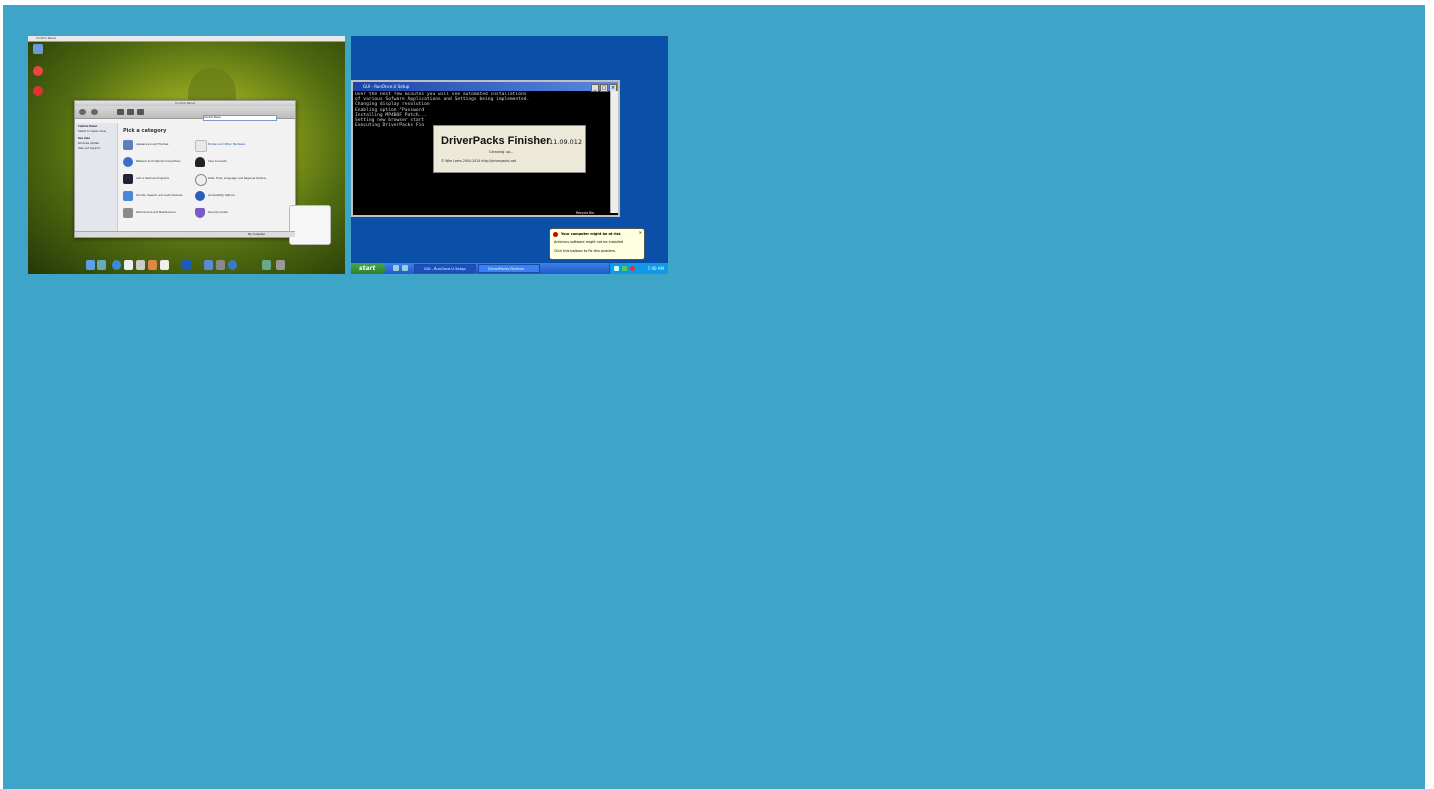 This screenshot has height=789, width=1434. I want to click on category-performance: Performance and Maintenance, so click(157, 214).